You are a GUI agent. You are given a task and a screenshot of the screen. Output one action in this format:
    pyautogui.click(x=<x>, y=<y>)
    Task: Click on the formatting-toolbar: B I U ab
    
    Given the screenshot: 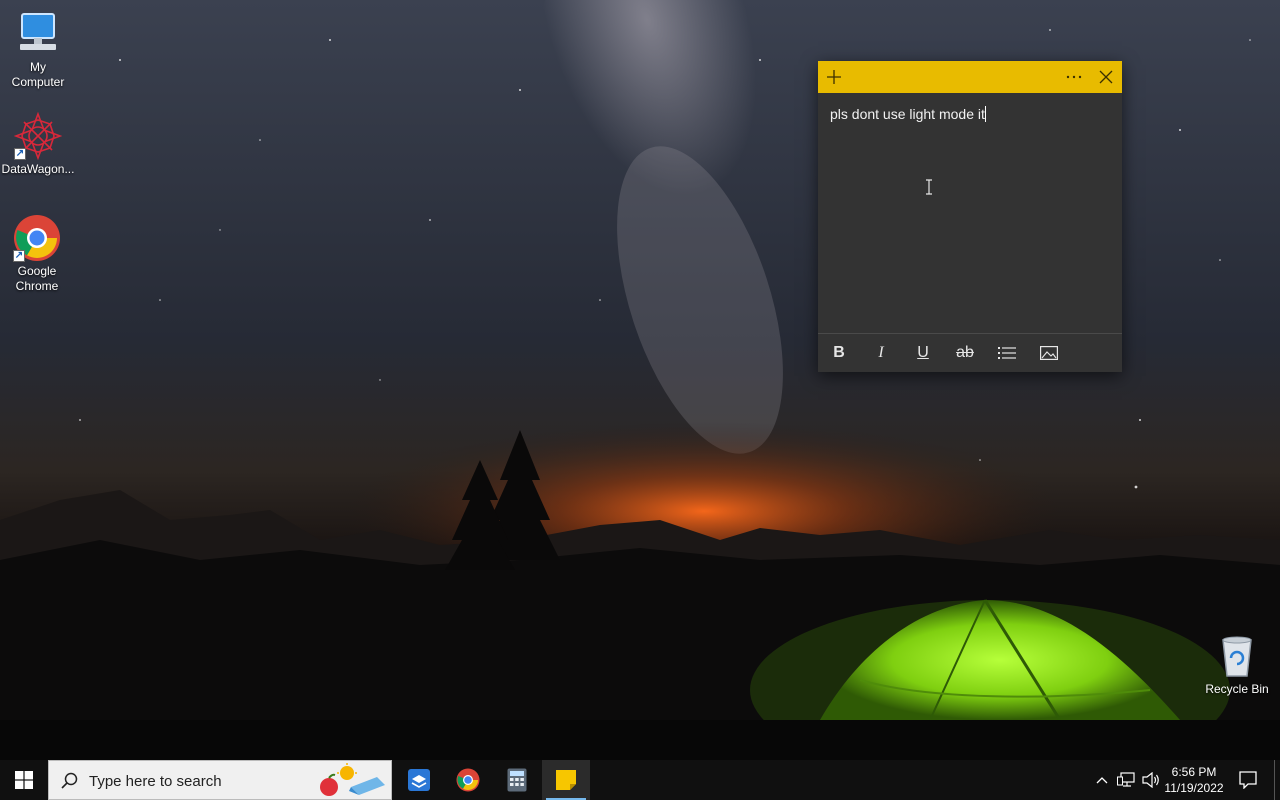 What is the action you would take?
    pyautogui.click(x=970, y=353)
    